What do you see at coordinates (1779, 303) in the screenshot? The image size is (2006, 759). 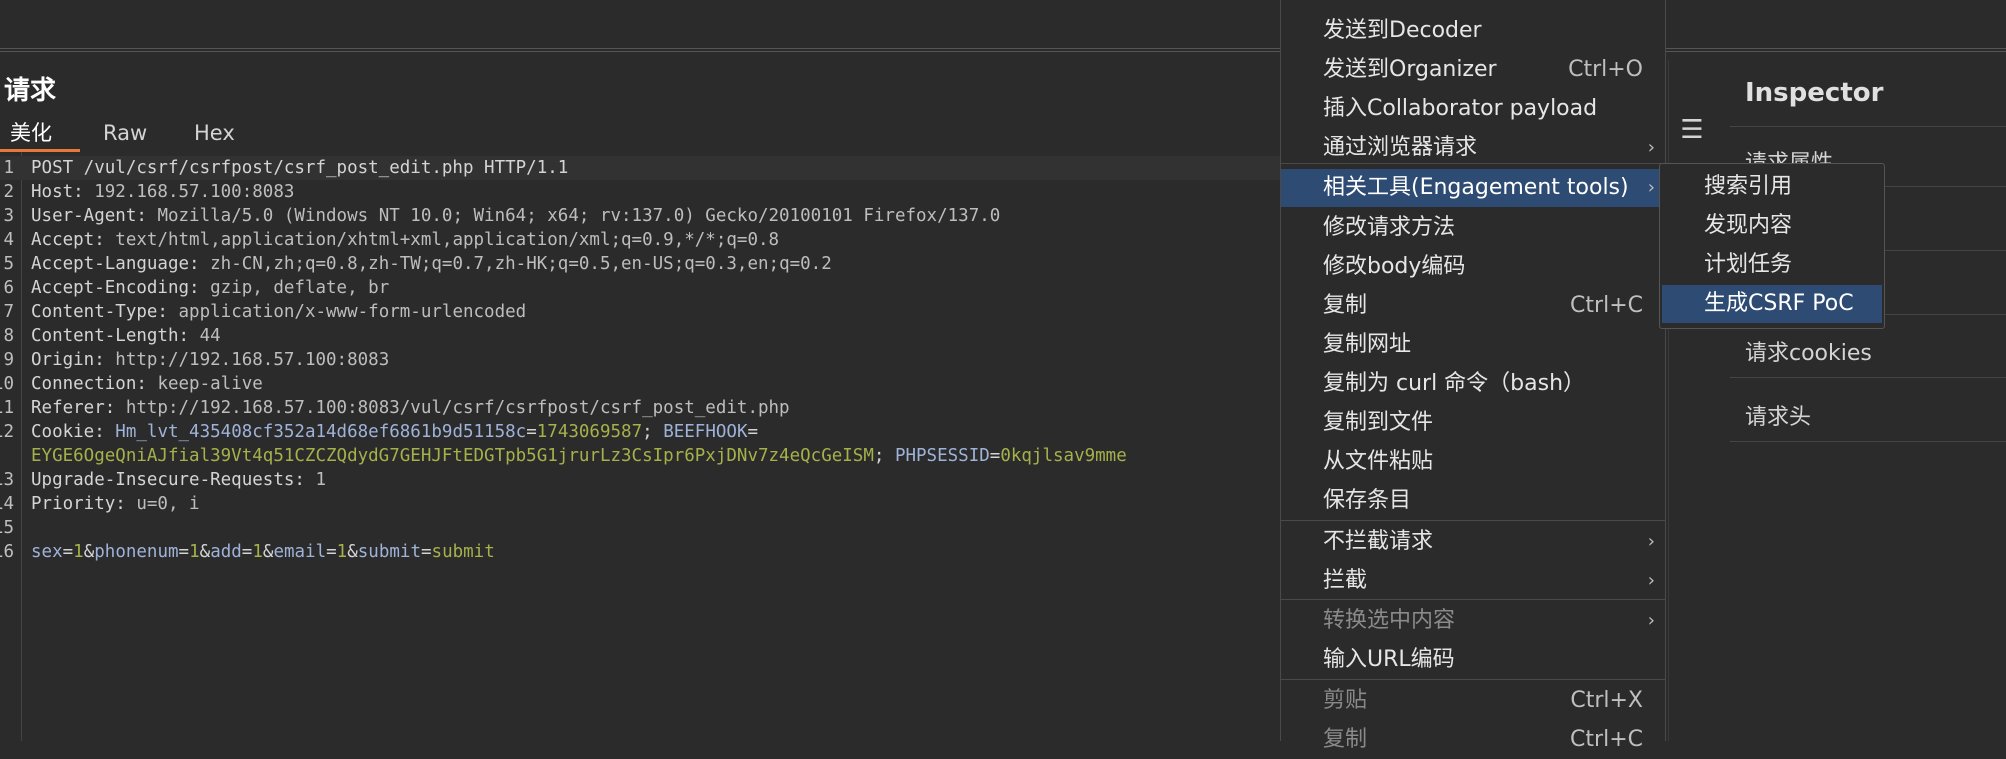 I see `submenu-item-label: 生成CSRF PoC` at bounding box center [1779, 303].